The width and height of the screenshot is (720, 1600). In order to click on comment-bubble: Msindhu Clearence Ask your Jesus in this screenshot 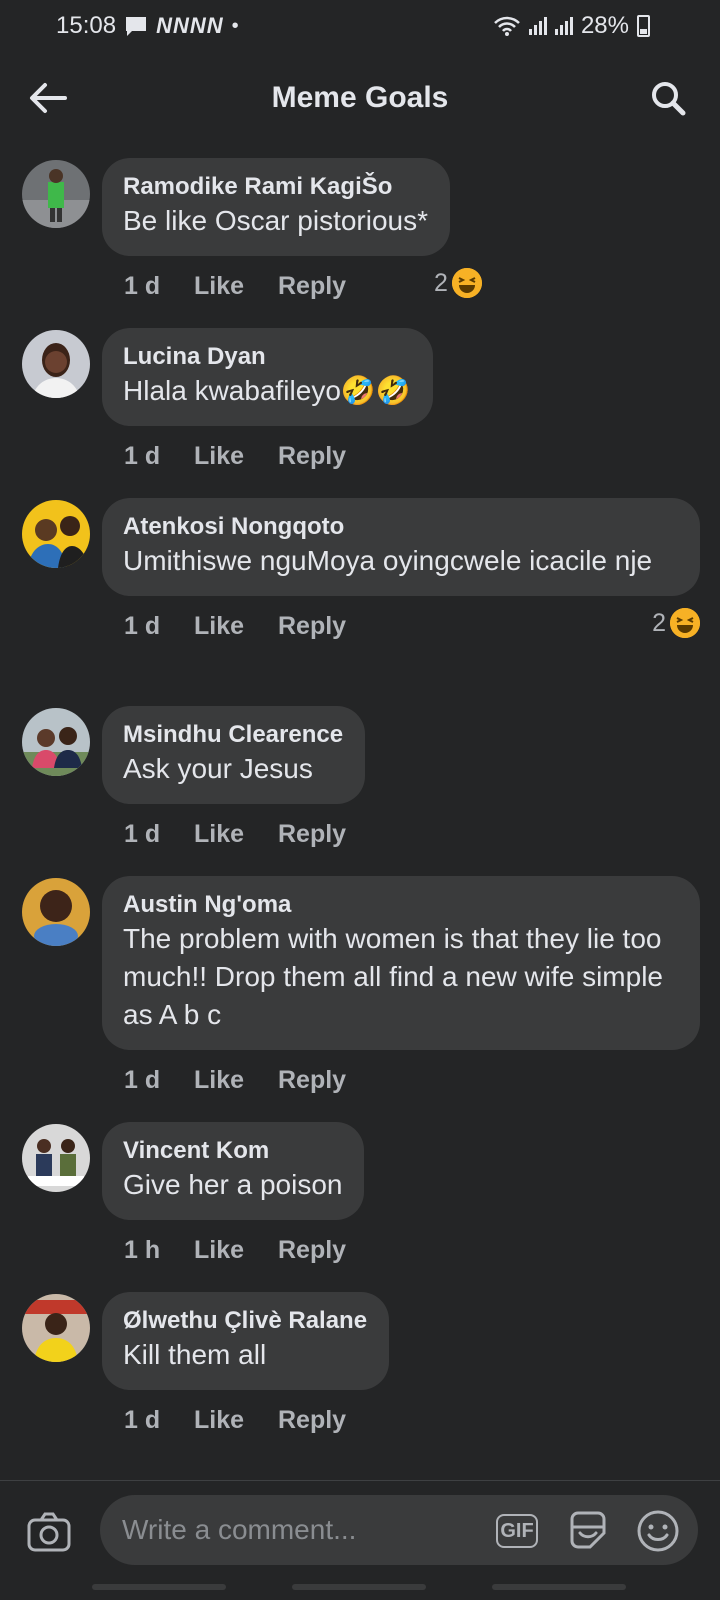, I will do `click(234, 755)`.